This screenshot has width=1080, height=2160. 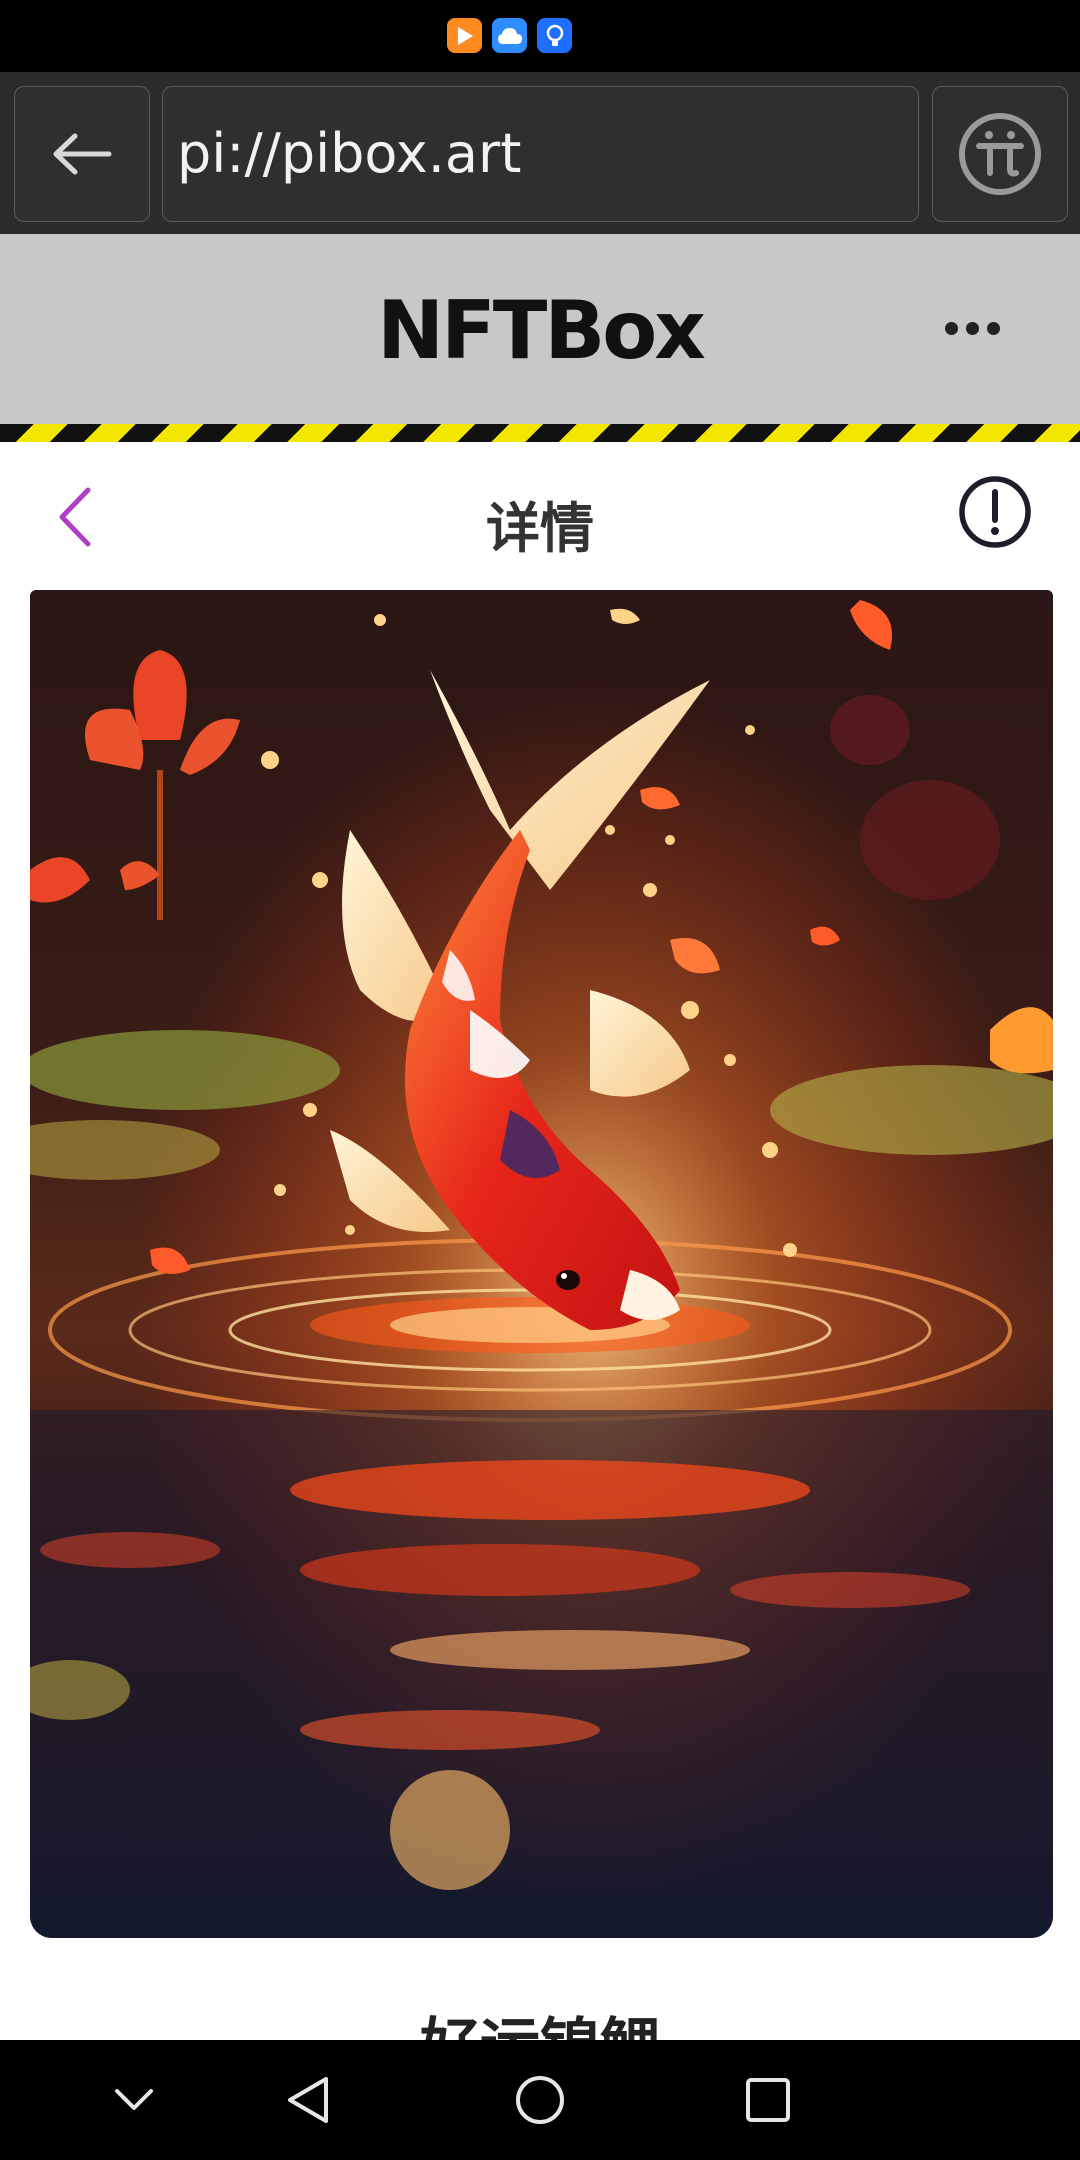 I want to click on status-icons, so click(x=509, y=35).